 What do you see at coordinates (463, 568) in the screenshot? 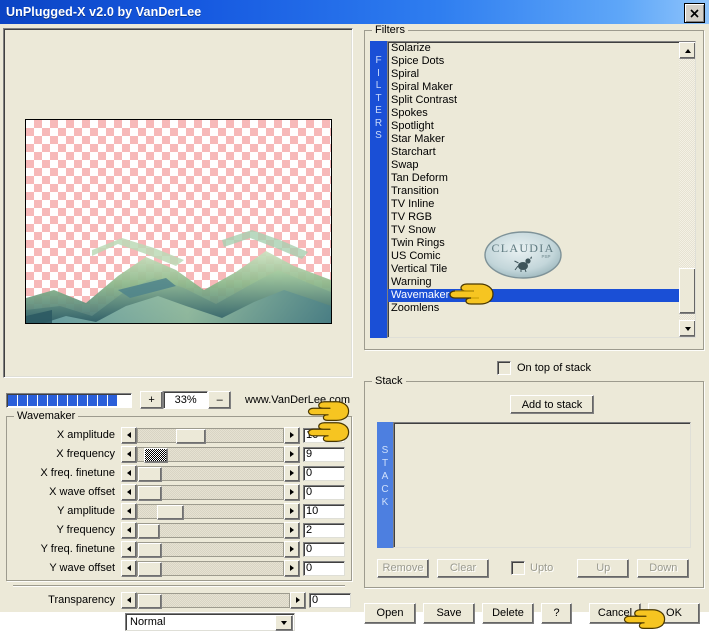
I see `clear-button: Clear` at bounding box center [463, 568].